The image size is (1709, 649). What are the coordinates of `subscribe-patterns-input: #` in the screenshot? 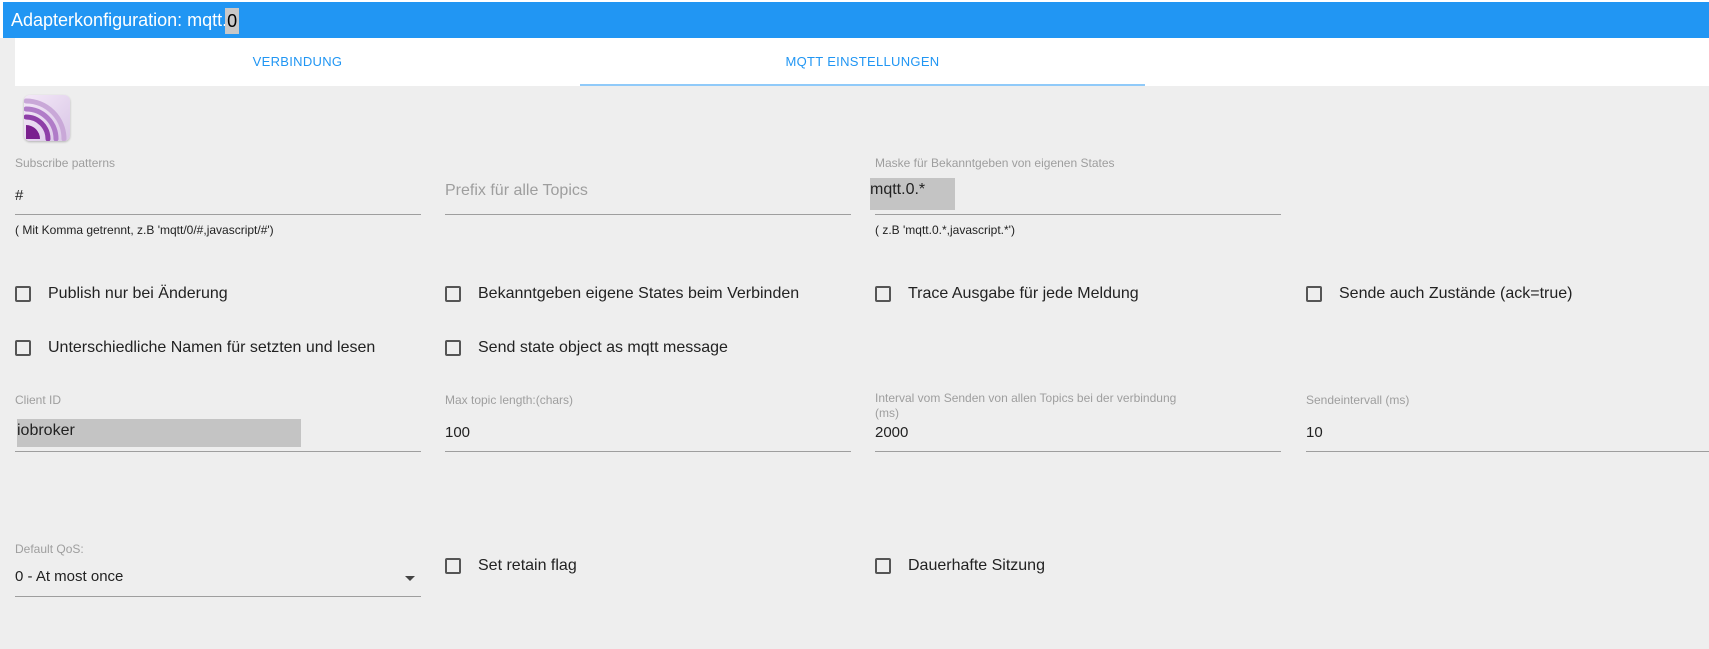 It's located at (19, 195).